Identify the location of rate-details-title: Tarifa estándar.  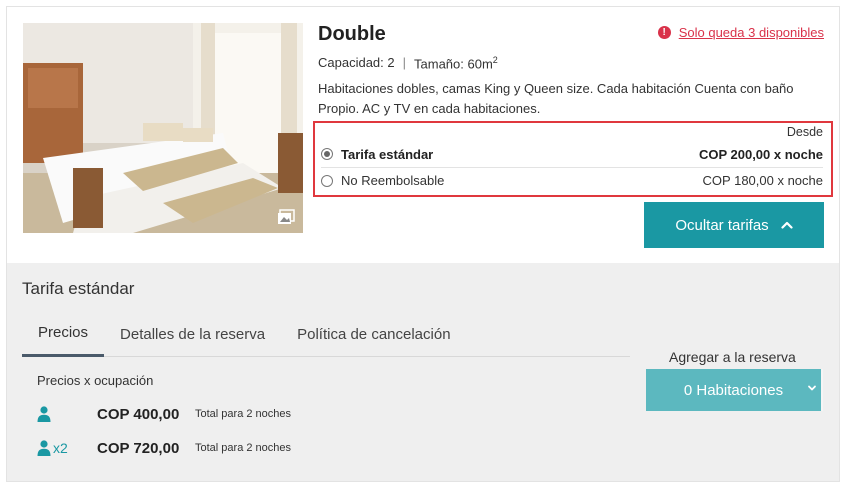
(78, 288).